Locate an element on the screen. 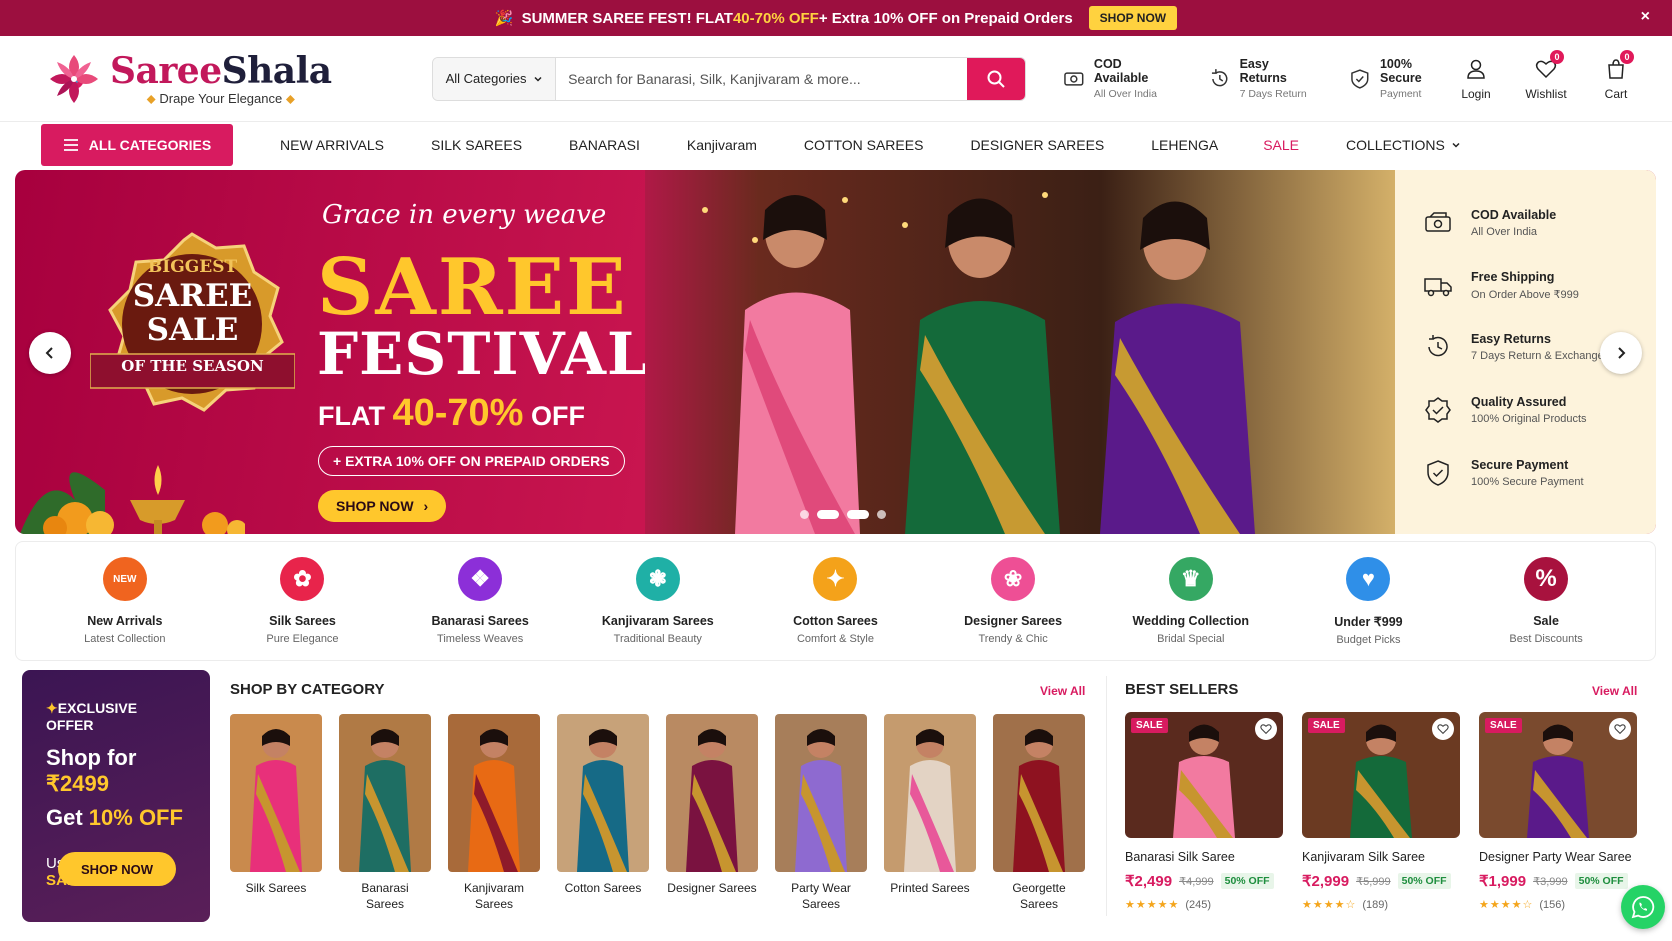 The width and height of the screenshot is (1672, 941). carousel-dot-active is located at coordinates (828, 514).